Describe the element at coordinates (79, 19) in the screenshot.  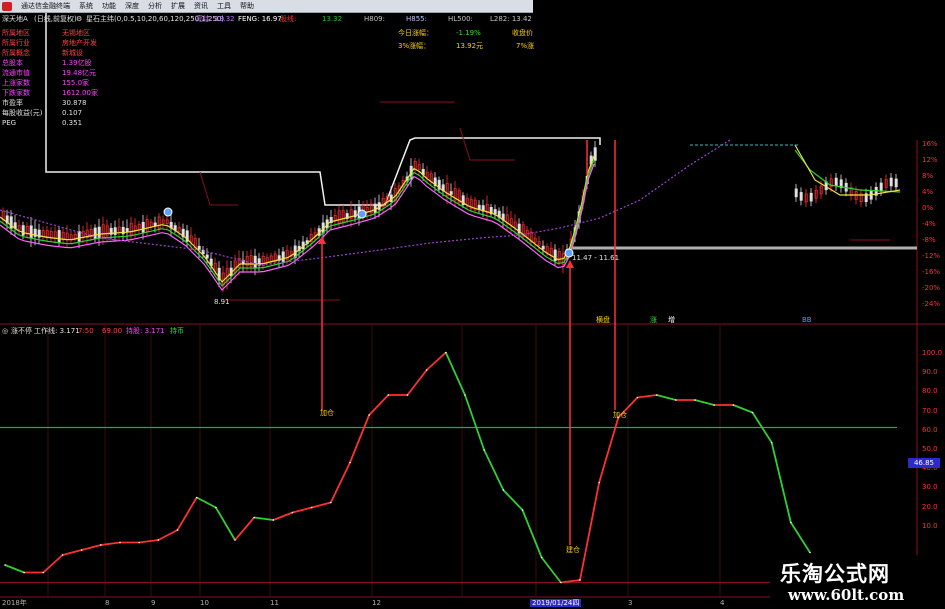
I see `gear-icon: ⚙` at that location.